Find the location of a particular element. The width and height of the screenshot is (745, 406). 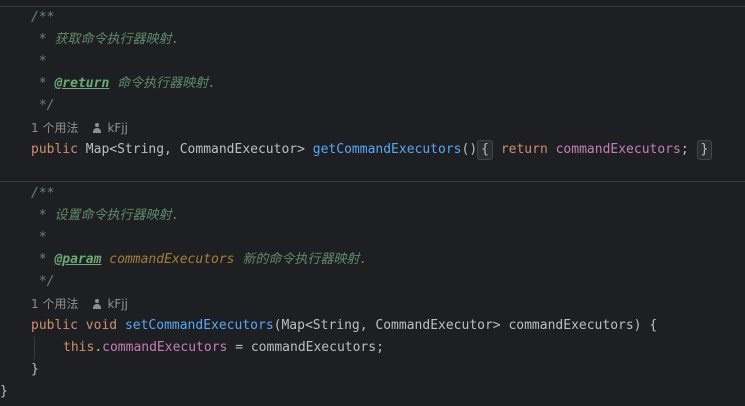

separator-line is located at coordinates (372, 6).